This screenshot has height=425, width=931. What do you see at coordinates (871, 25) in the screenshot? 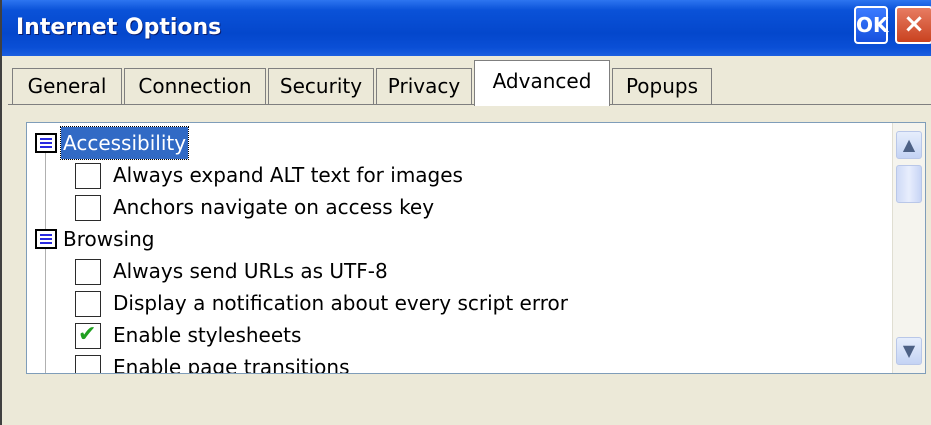
I see `ok-button: OK` at bounding box center [871, 25].